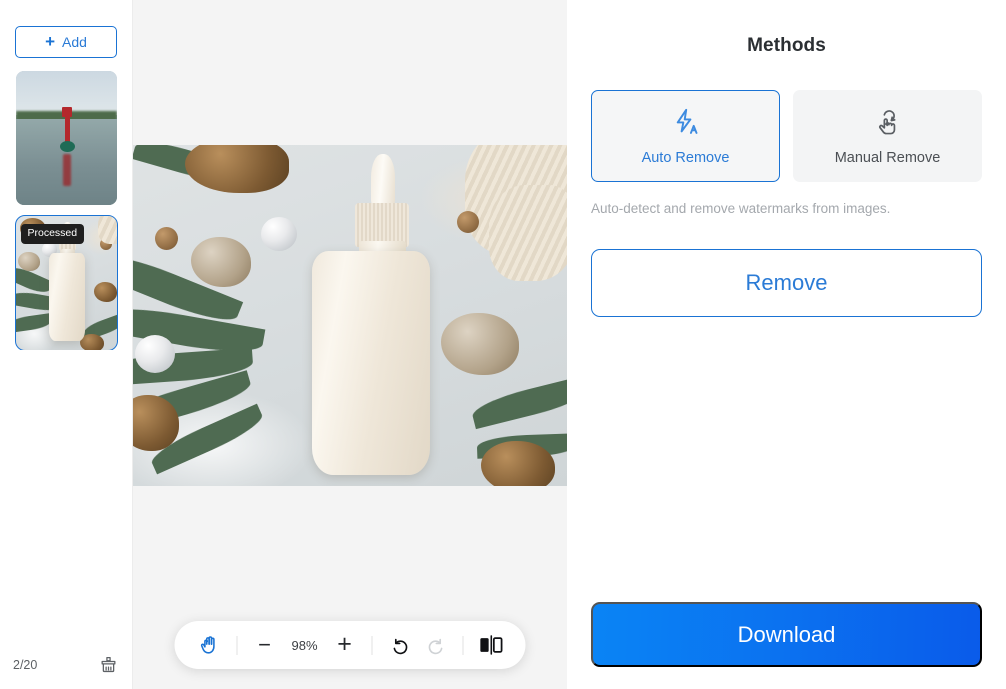 The image size is (1006, 689). I want to click on hand-tap-icon, so click(888, 124).